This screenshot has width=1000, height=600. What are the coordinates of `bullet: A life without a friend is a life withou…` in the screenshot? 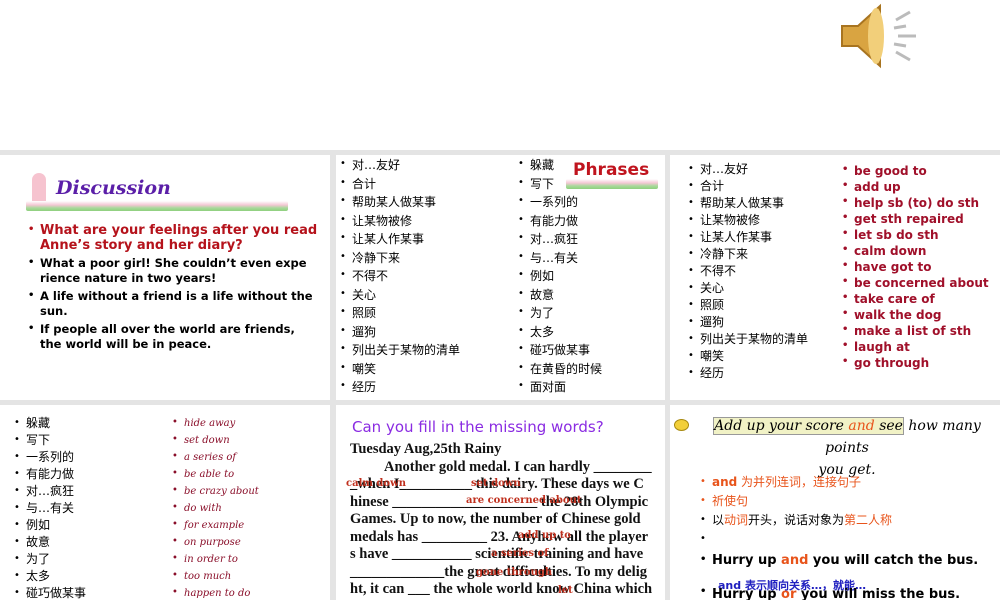 It's located at (173, 303).